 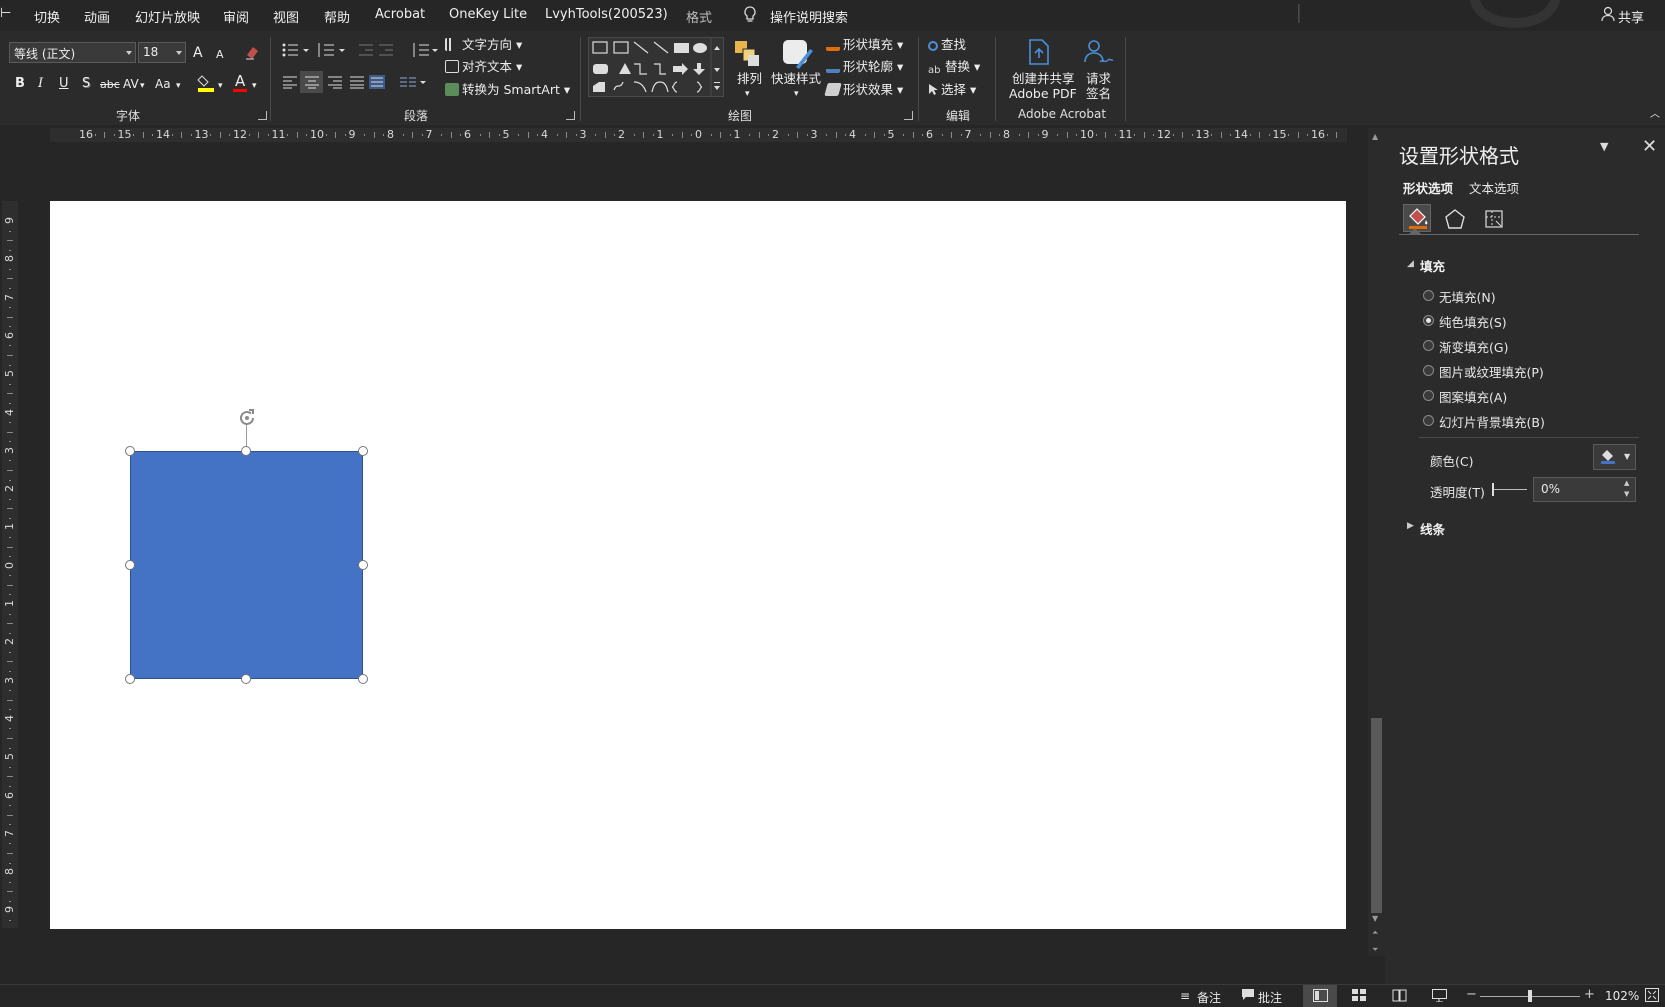 I want to click on align-right-icon, so click(x=335, y=84).